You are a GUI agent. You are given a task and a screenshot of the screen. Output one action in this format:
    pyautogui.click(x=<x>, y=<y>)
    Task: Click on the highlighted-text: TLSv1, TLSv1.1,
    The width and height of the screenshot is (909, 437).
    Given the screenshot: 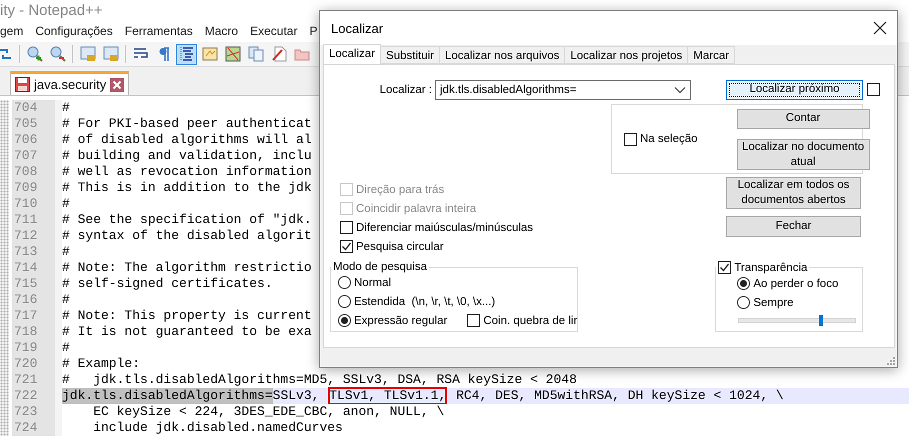 What is the action you would take?
    pyautogui.click(x=387, y=396)
    